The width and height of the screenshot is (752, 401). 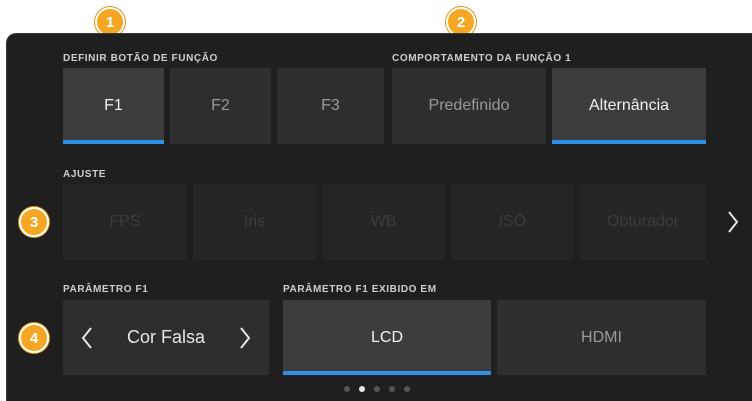 What do you see at coordinates (106, 289) in the screenshot?
I see `parameter-label: PARÂMETRO F1` at bounding box center [106, 289].